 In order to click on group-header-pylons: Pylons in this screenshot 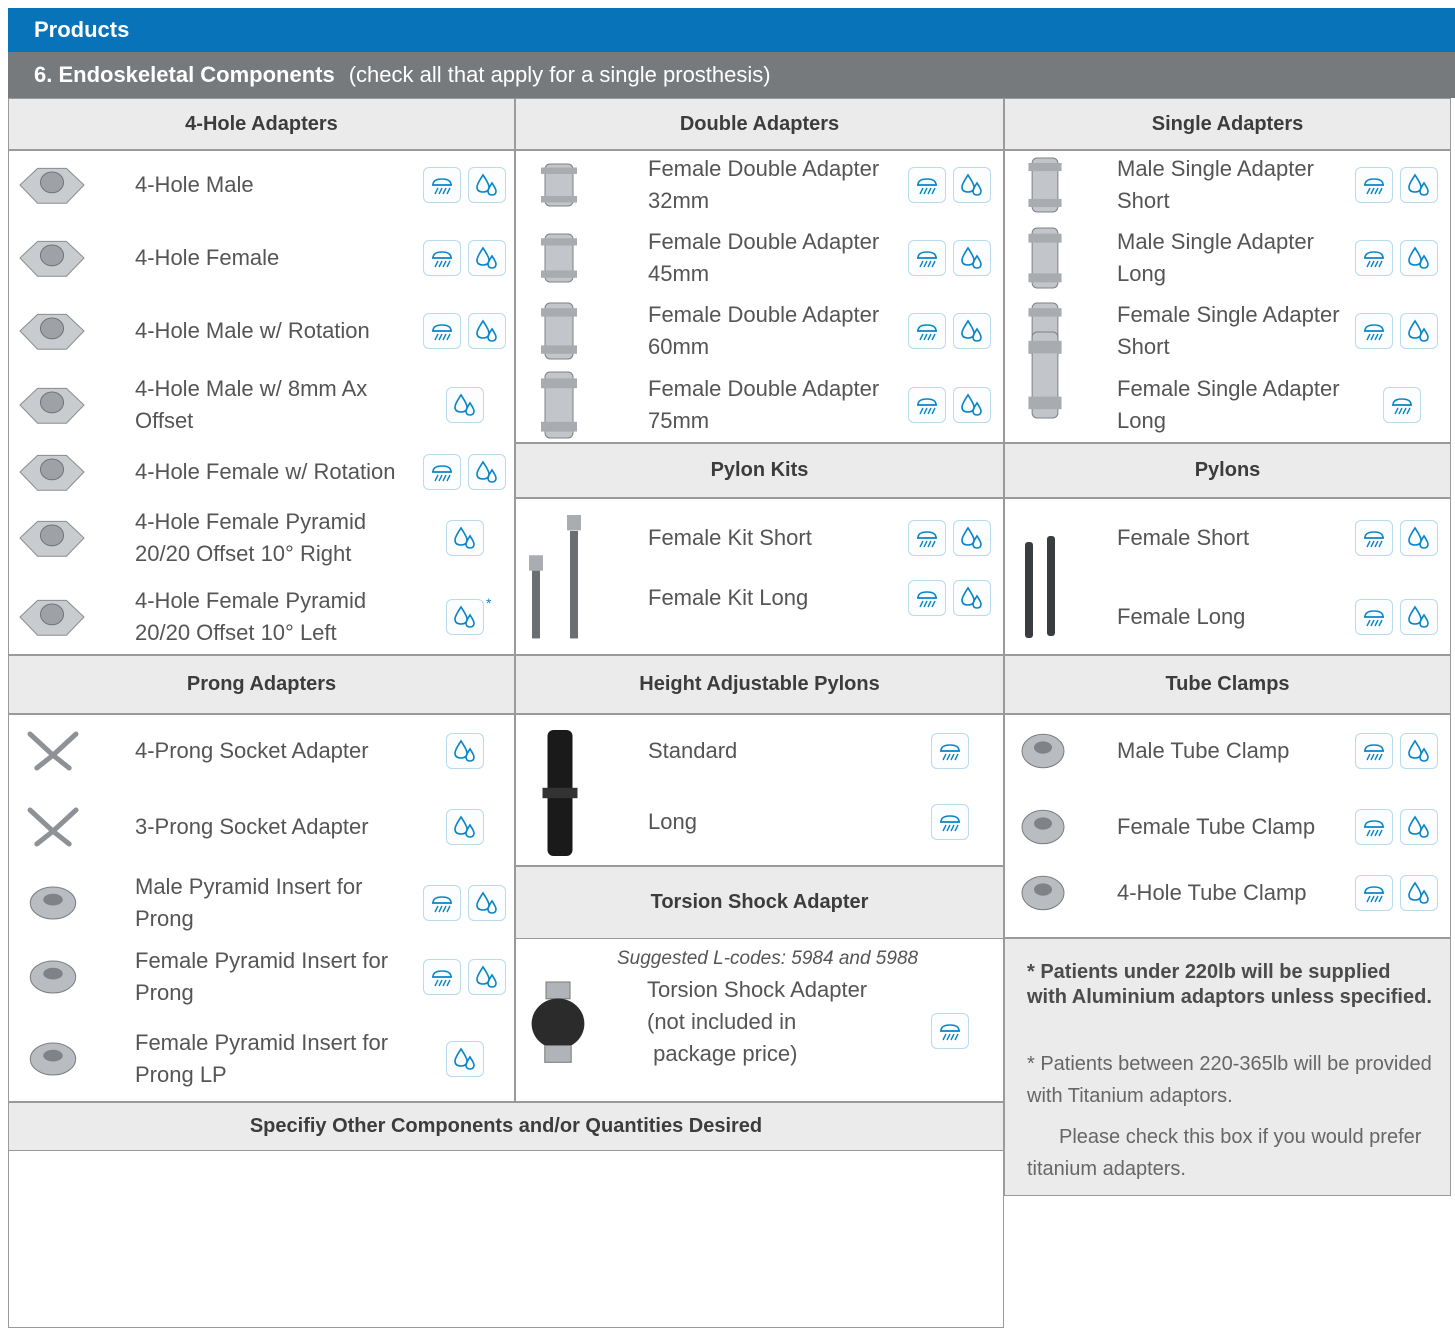, I will do `click(1227, 470)`.